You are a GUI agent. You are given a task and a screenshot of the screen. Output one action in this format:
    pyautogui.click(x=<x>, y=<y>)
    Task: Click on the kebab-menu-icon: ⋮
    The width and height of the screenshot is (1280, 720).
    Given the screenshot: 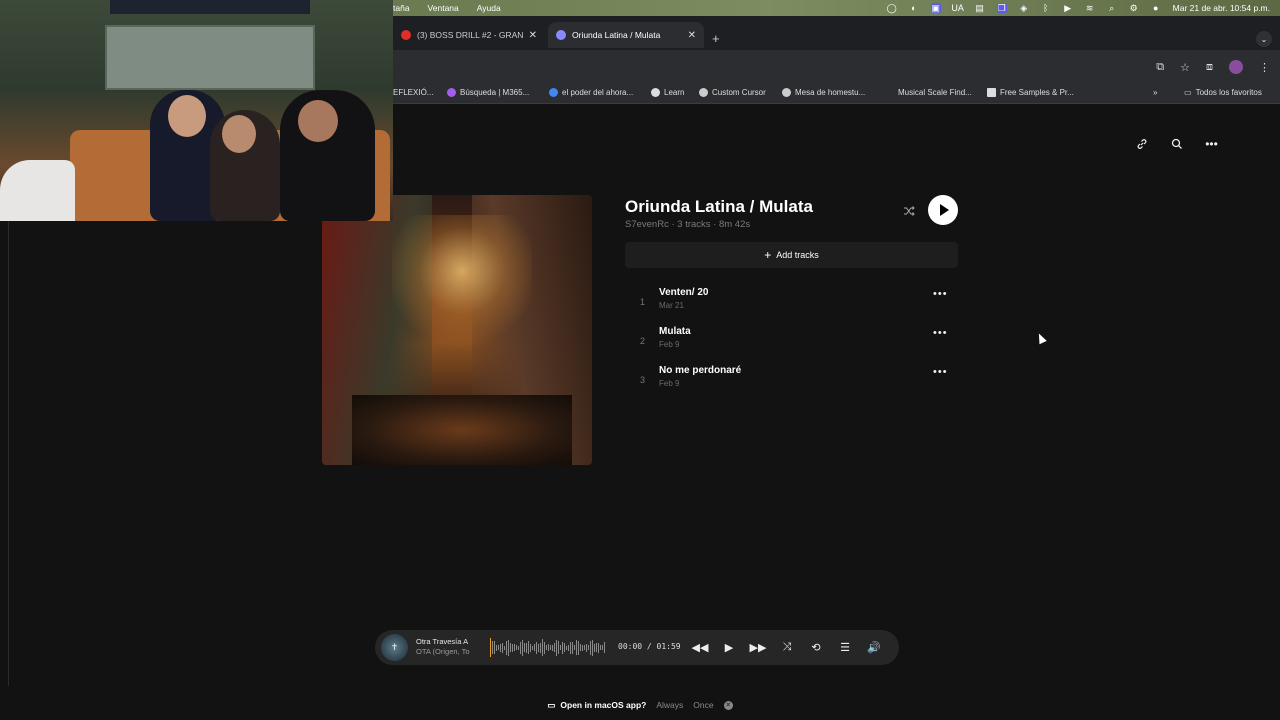 What is the action you would take?
    pyautogui.click(x=1264, y=67)
    